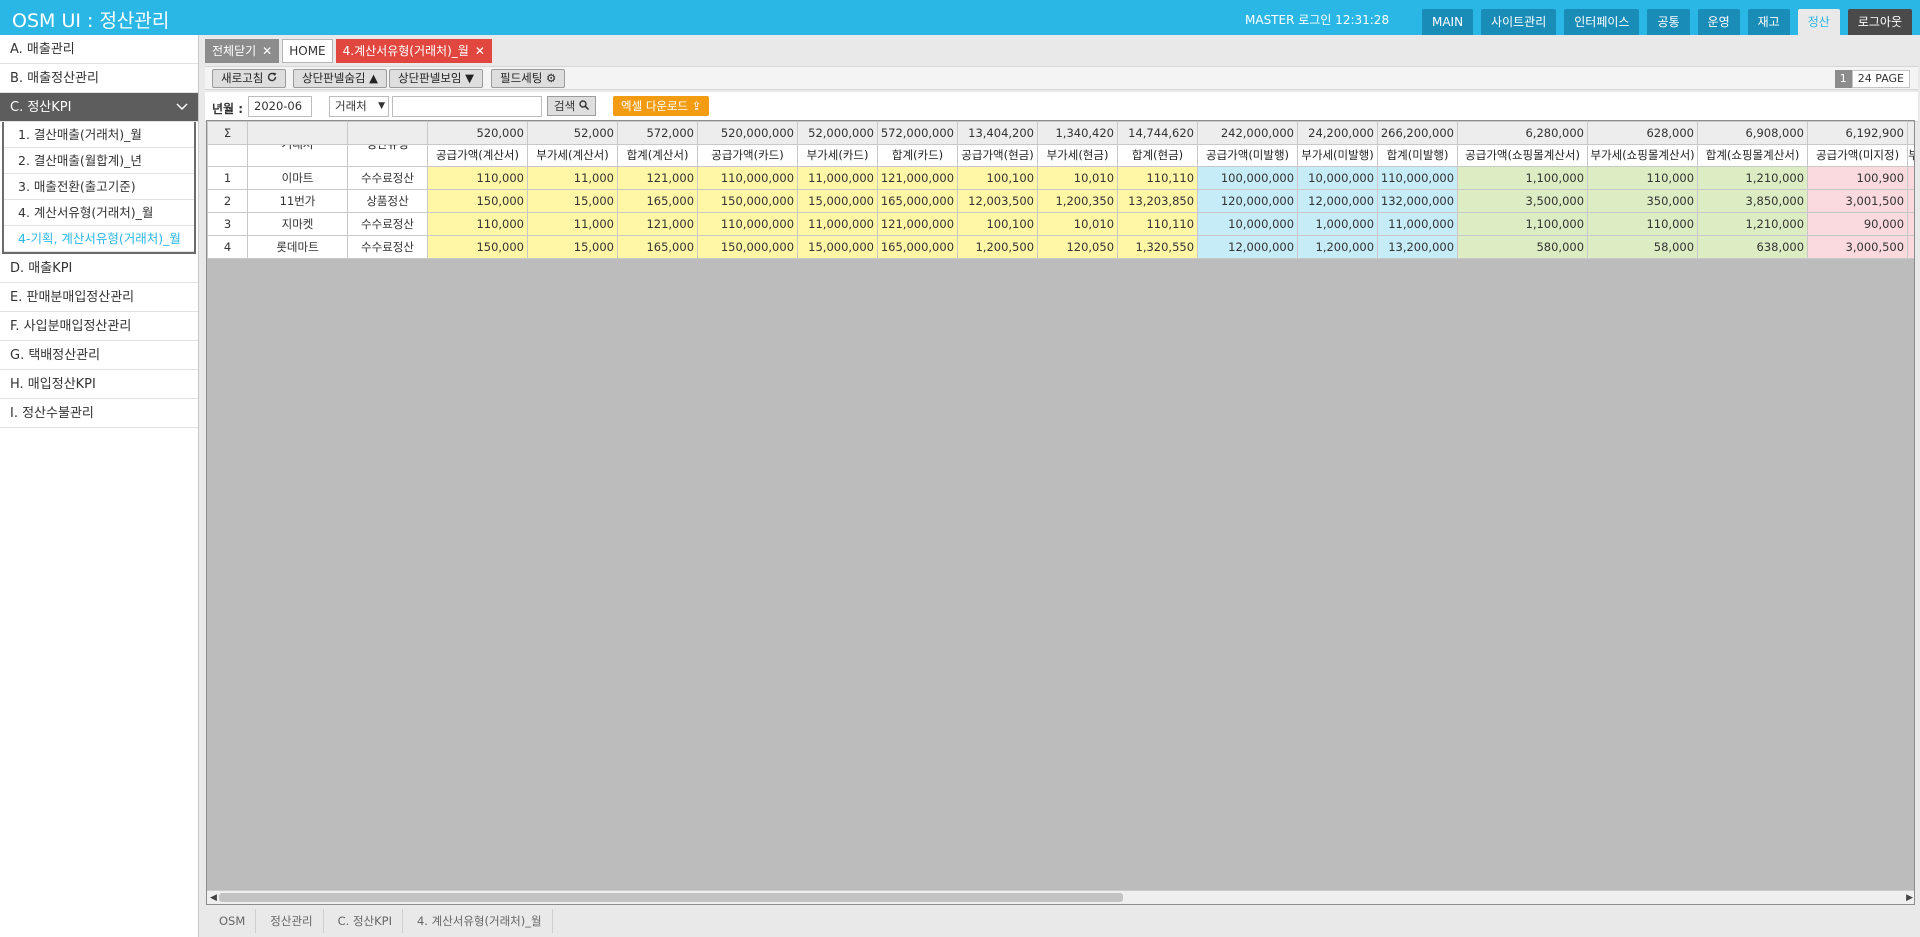 The width and height of the screenshot is (1920, 937). What do you see at coordinates (436, 78) in the screenshot?
I see `show-panel-button: 상단판넬보임 ▼` at bounding box center [436, 78].